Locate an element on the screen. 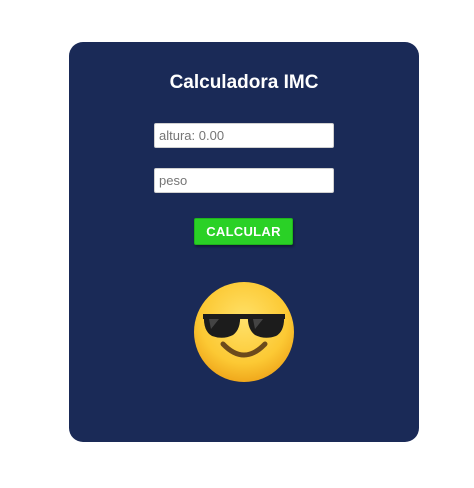 Image resolution: width=474 pixels, height=488 pixels. peso-input is located at coordinates (244, 180).